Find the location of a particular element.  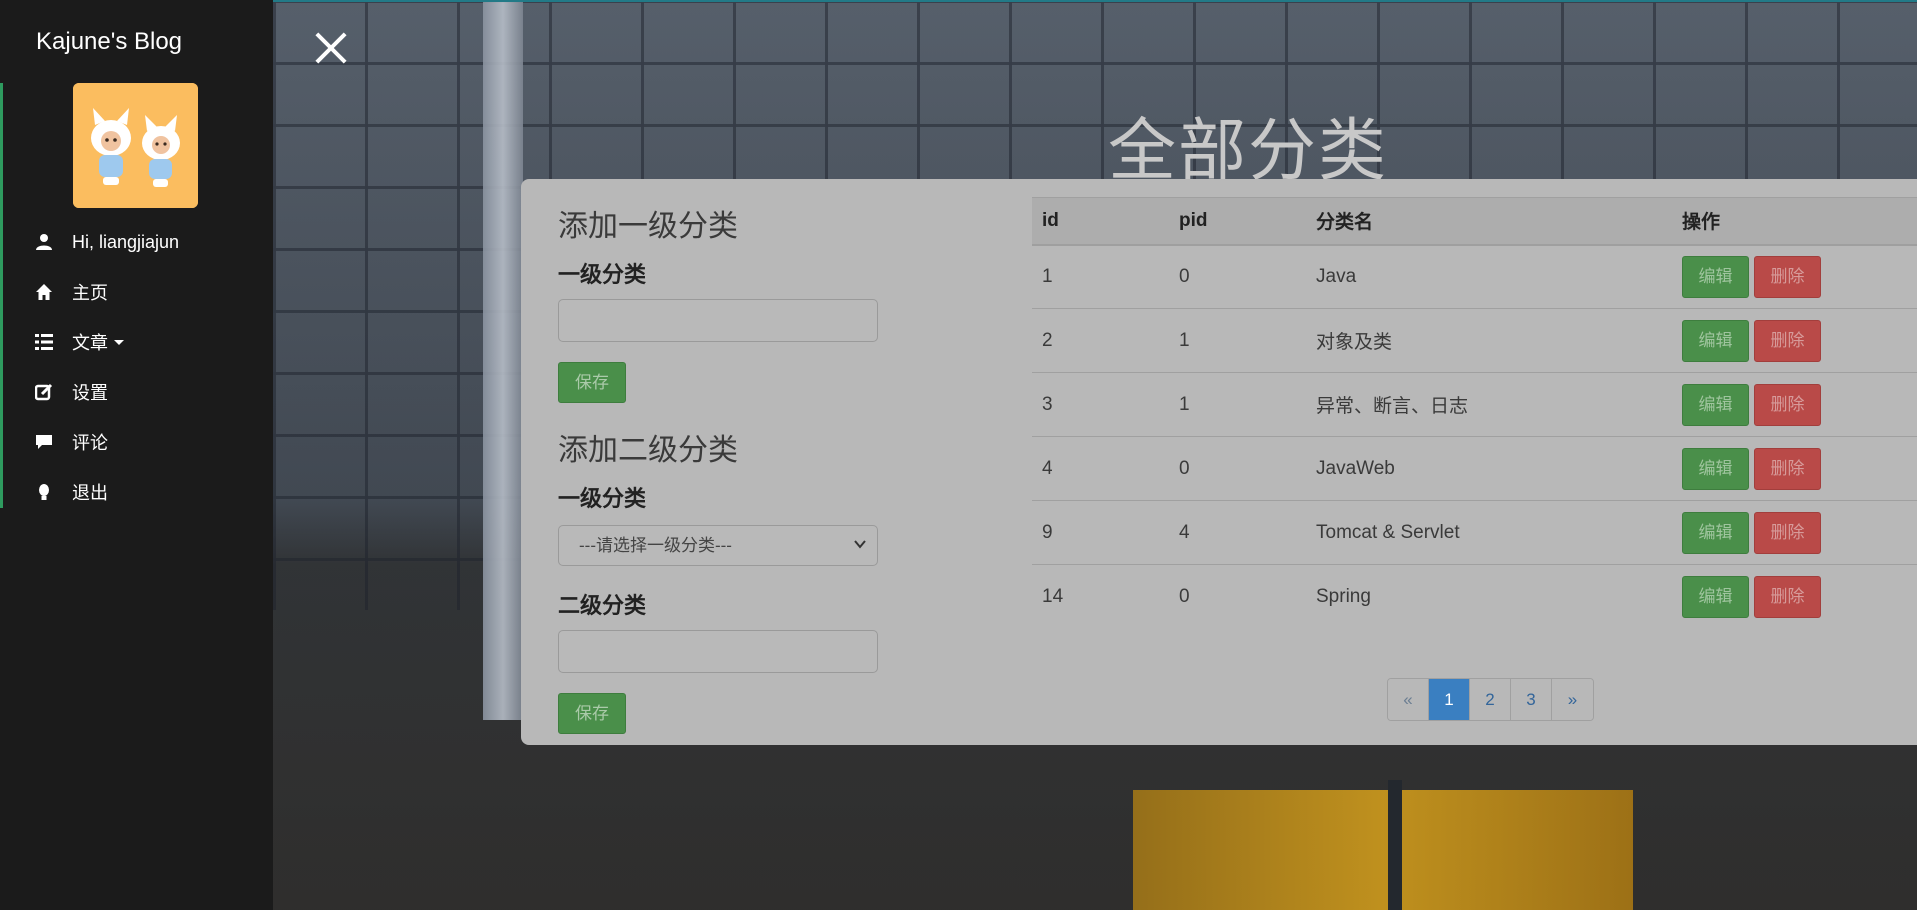

cell-id: 1 is located at coordinates (1047, 276).